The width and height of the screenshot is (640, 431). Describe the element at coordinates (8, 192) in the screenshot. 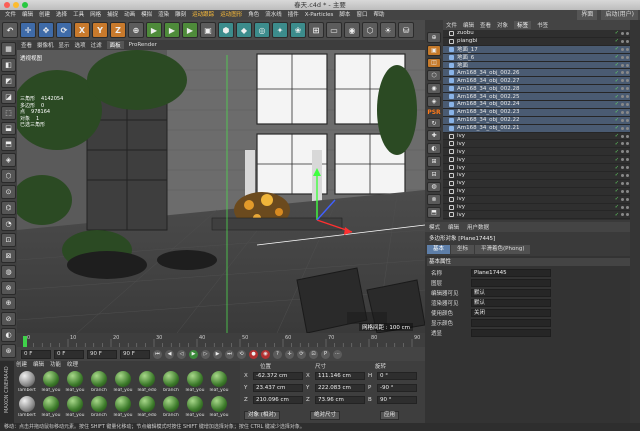

I see `left-tool-icon: ⊙` at that location.